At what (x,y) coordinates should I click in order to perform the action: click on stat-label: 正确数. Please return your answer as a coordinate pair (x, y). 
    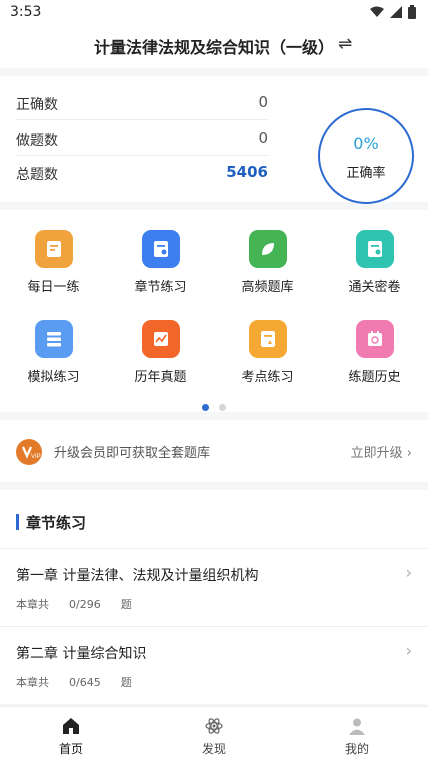
    Looking at the image, I should click on (37, 105).